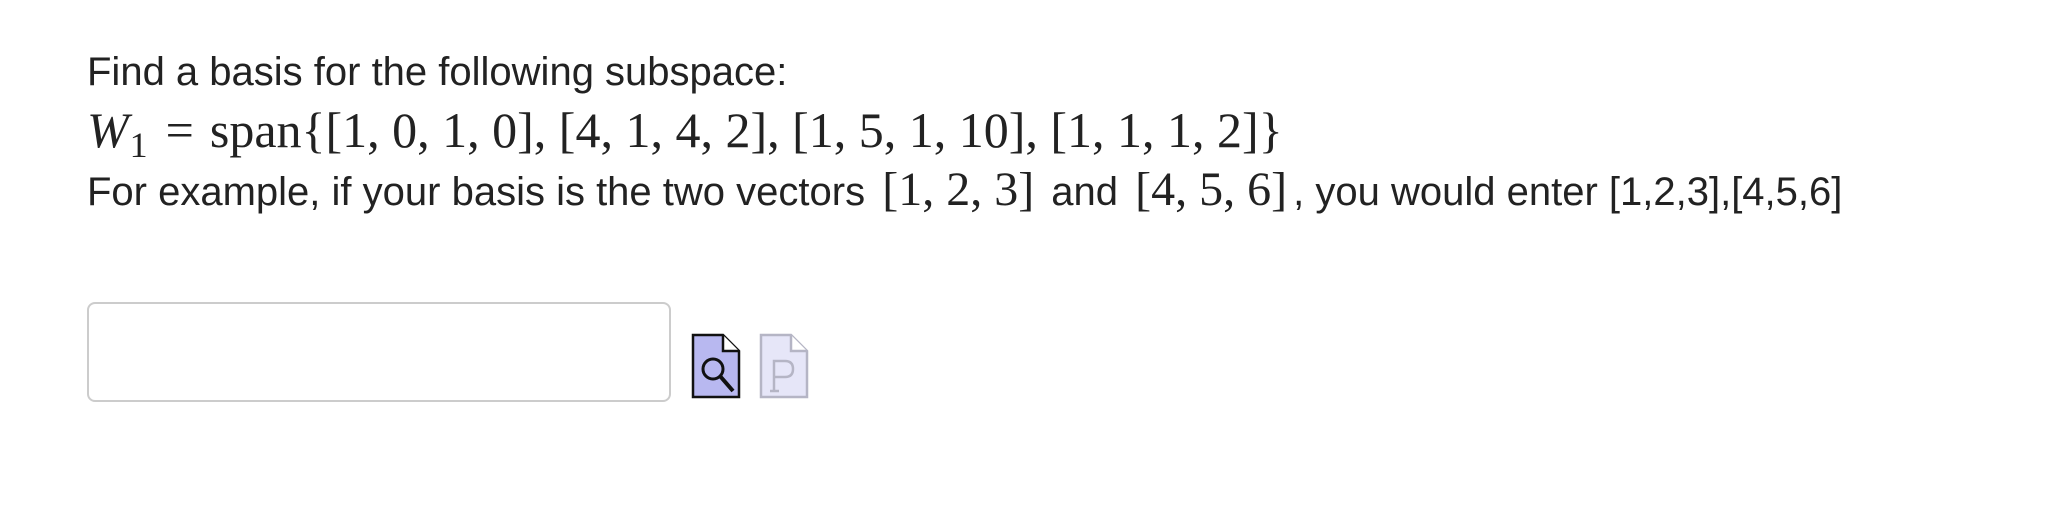 This screenshot has width=2068, height=514. Describe the element at coordinates (784, 366) in the screenshot. I see `tex-preview-icon` at that location.